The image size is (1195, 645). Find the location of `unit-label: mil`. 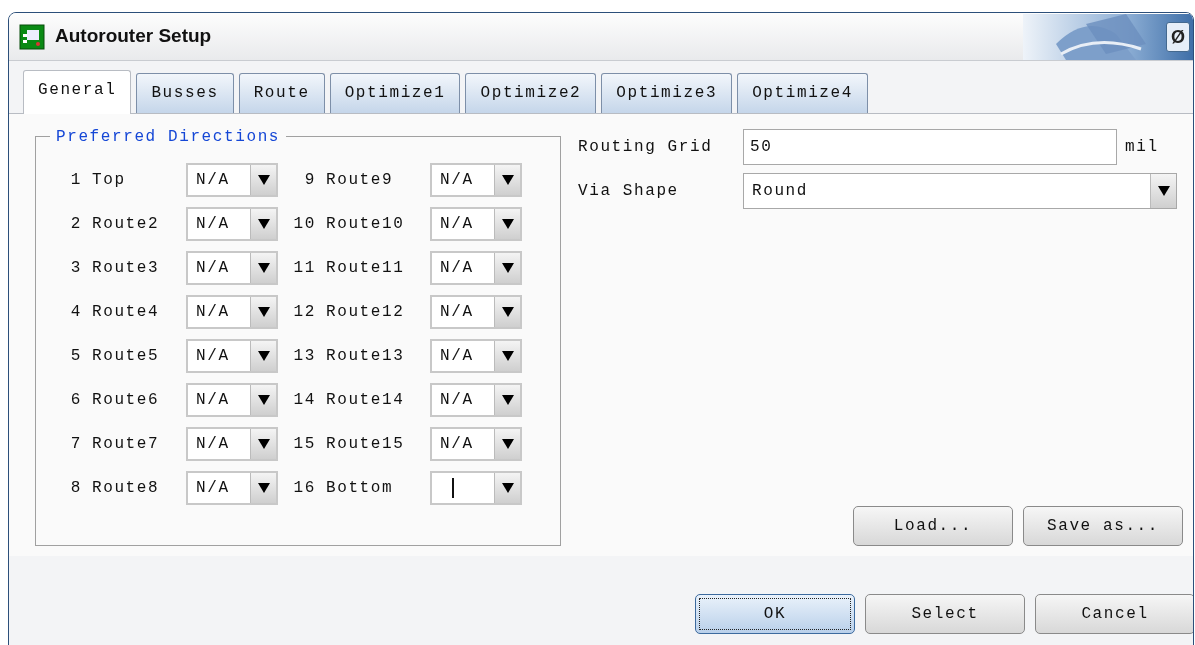

unit-label: mil is located at coordinates (1142, 147).